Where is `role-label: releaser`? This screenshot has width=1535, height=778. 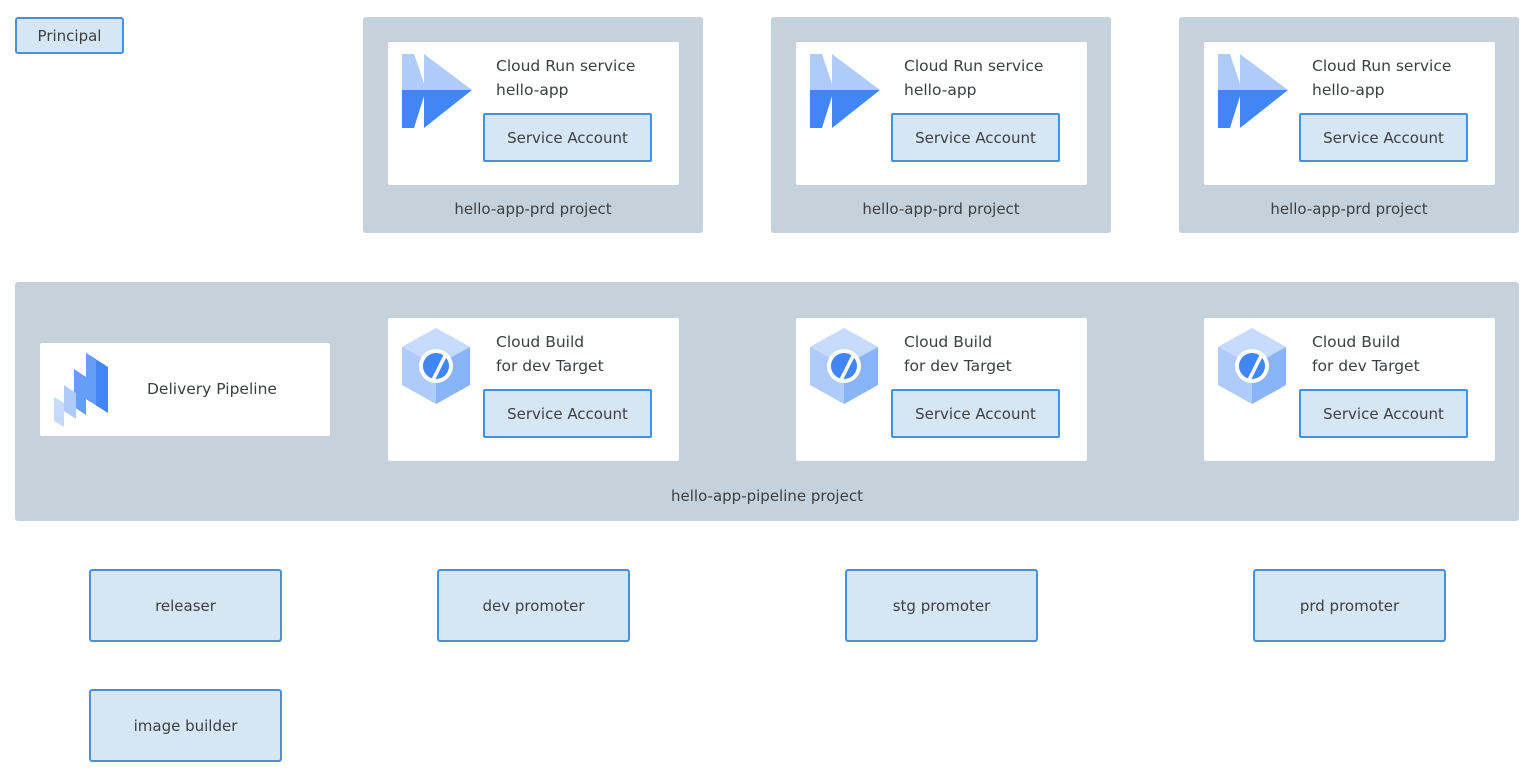 role-label: releaser is located at coordinates (185, 605).